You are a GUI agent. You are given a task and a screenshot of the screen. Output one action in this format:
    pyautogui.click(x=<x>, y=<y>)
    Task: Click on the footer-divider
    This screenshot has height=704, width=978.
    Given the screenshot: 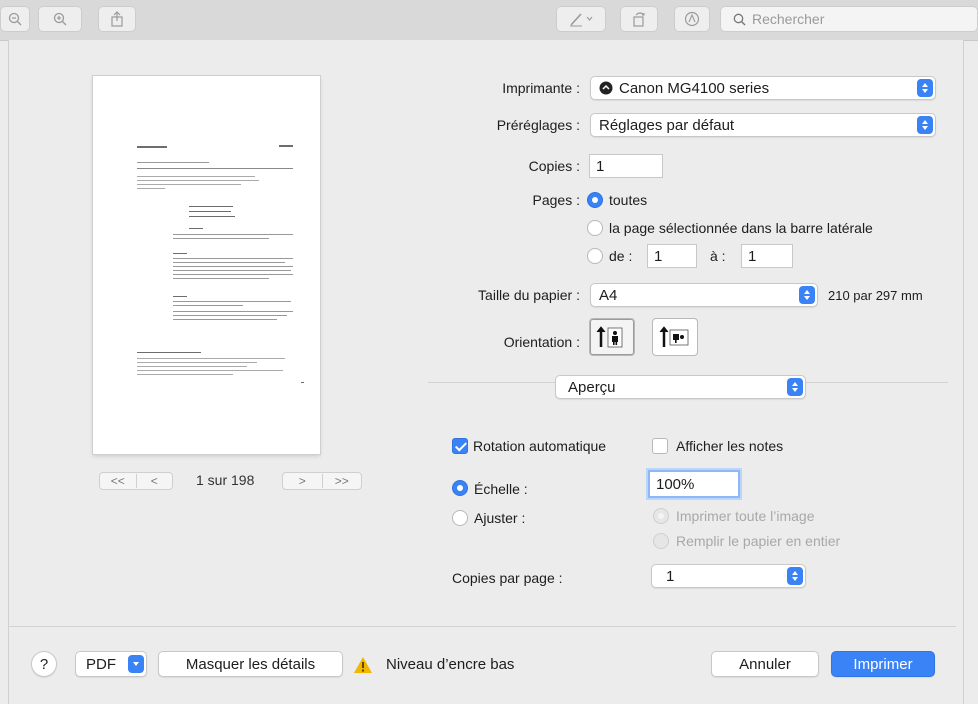 What is the action you would take?
    pyautogui.click(x=482, y=626)
    